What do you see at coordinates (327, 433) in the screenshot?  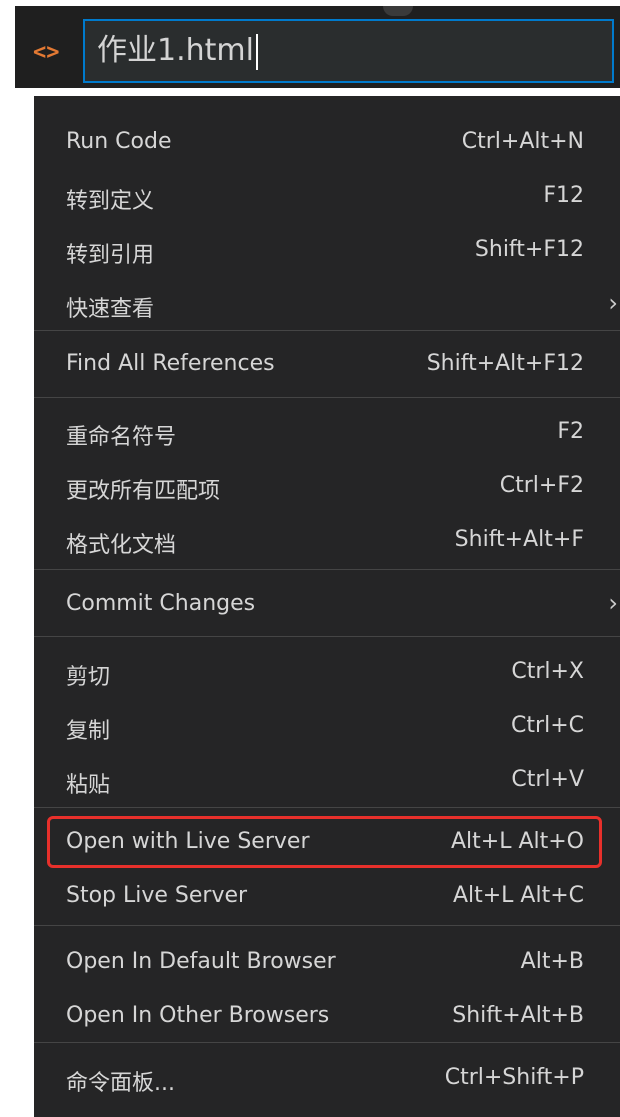 I see `menu-item-rename-symbol: 重命名符号 F2` at bounding box center [327, 433].